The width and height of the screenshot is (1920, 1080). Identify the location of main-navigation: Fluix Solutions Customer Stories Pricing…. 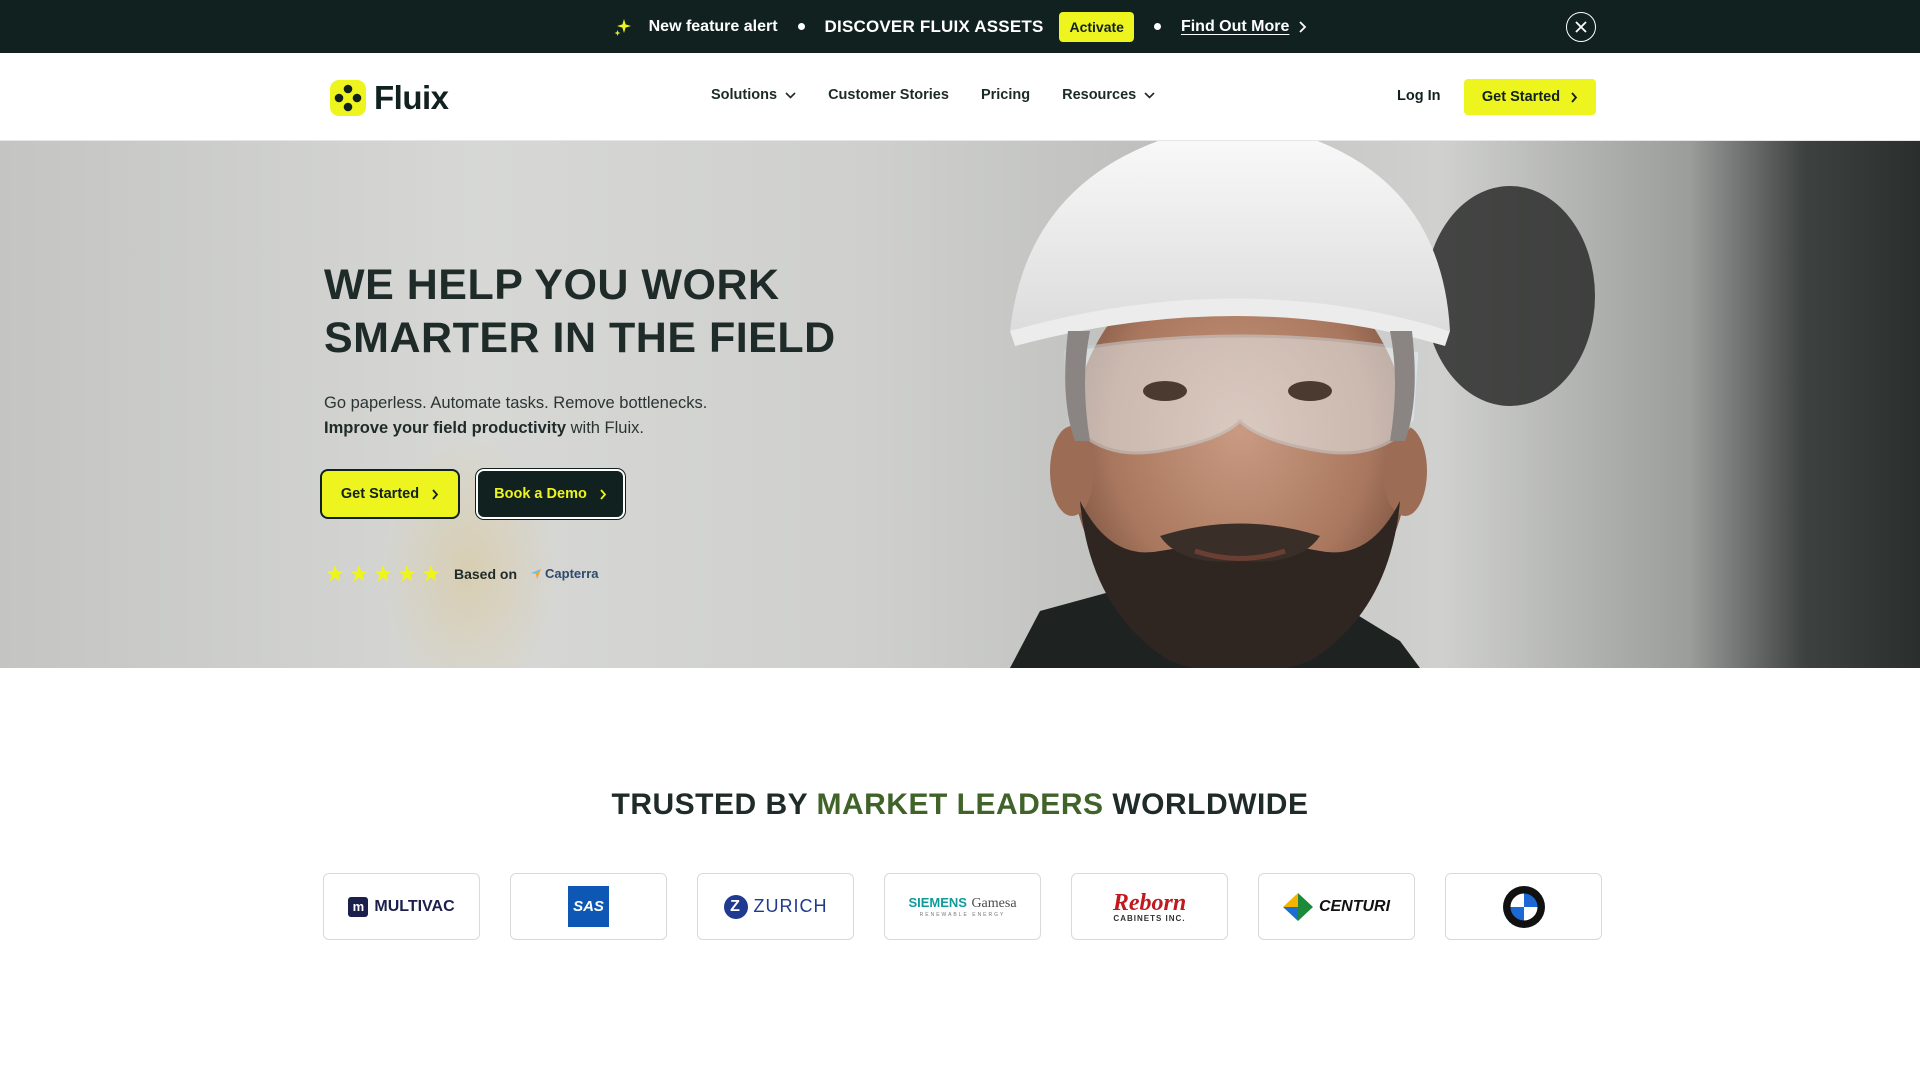
(960, 97).